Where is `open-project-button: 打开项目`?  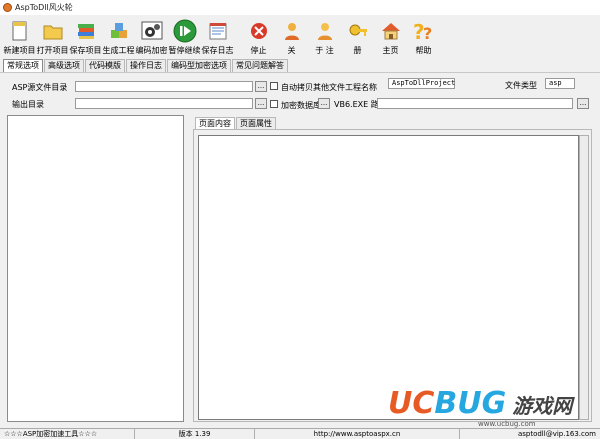 open-project-button: 打开项目 is located at coordinates (52, 36).